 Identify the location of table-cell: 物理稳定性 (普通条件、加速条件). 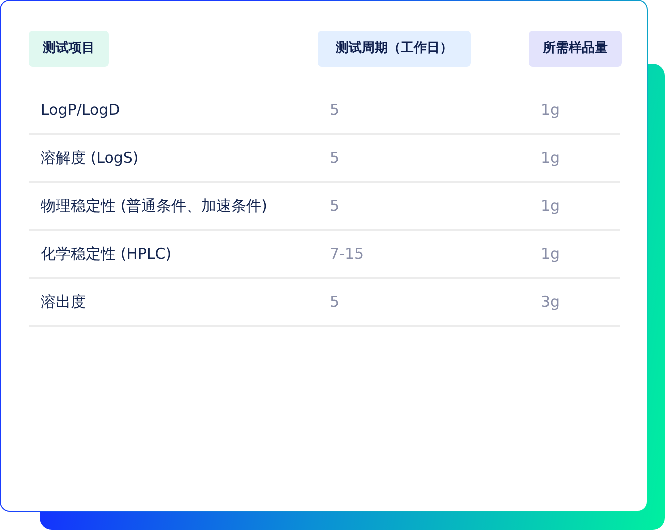
(173, 207).